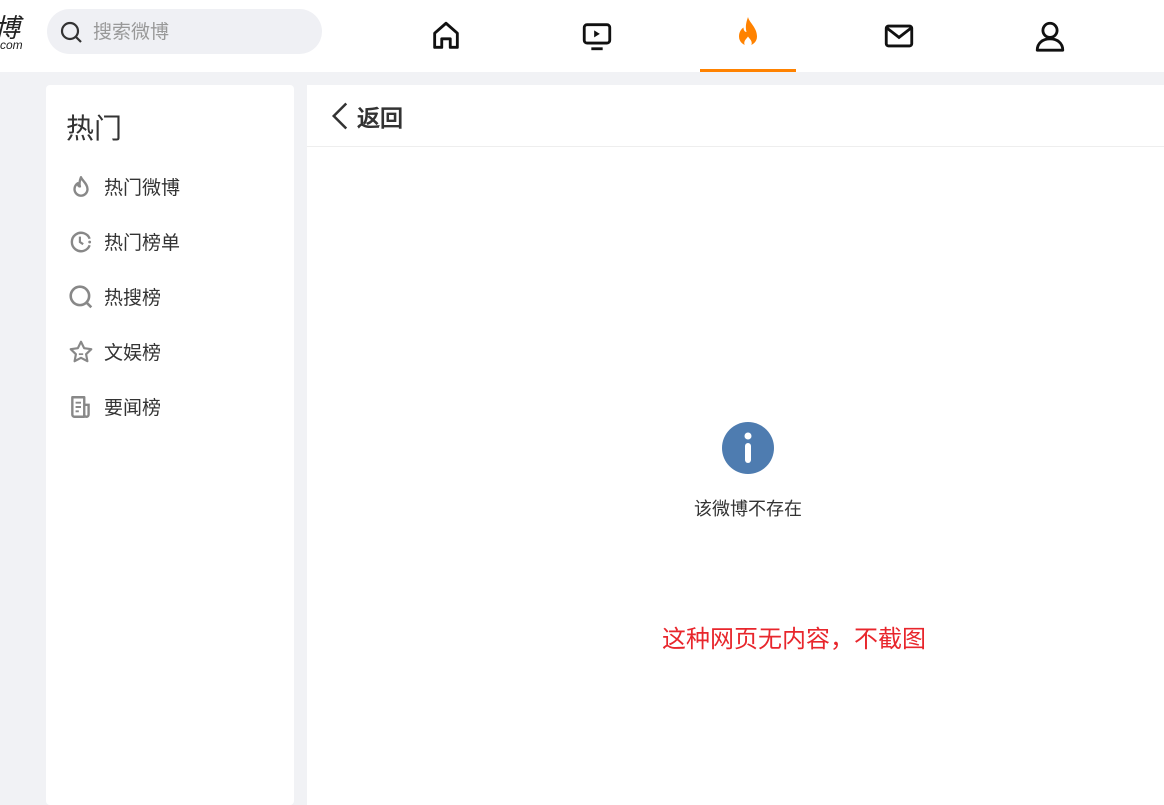  What do you see at coordinates (380, 119) in the screenshot?
I see `back-label: 返回` at bounding box center [380, 119].